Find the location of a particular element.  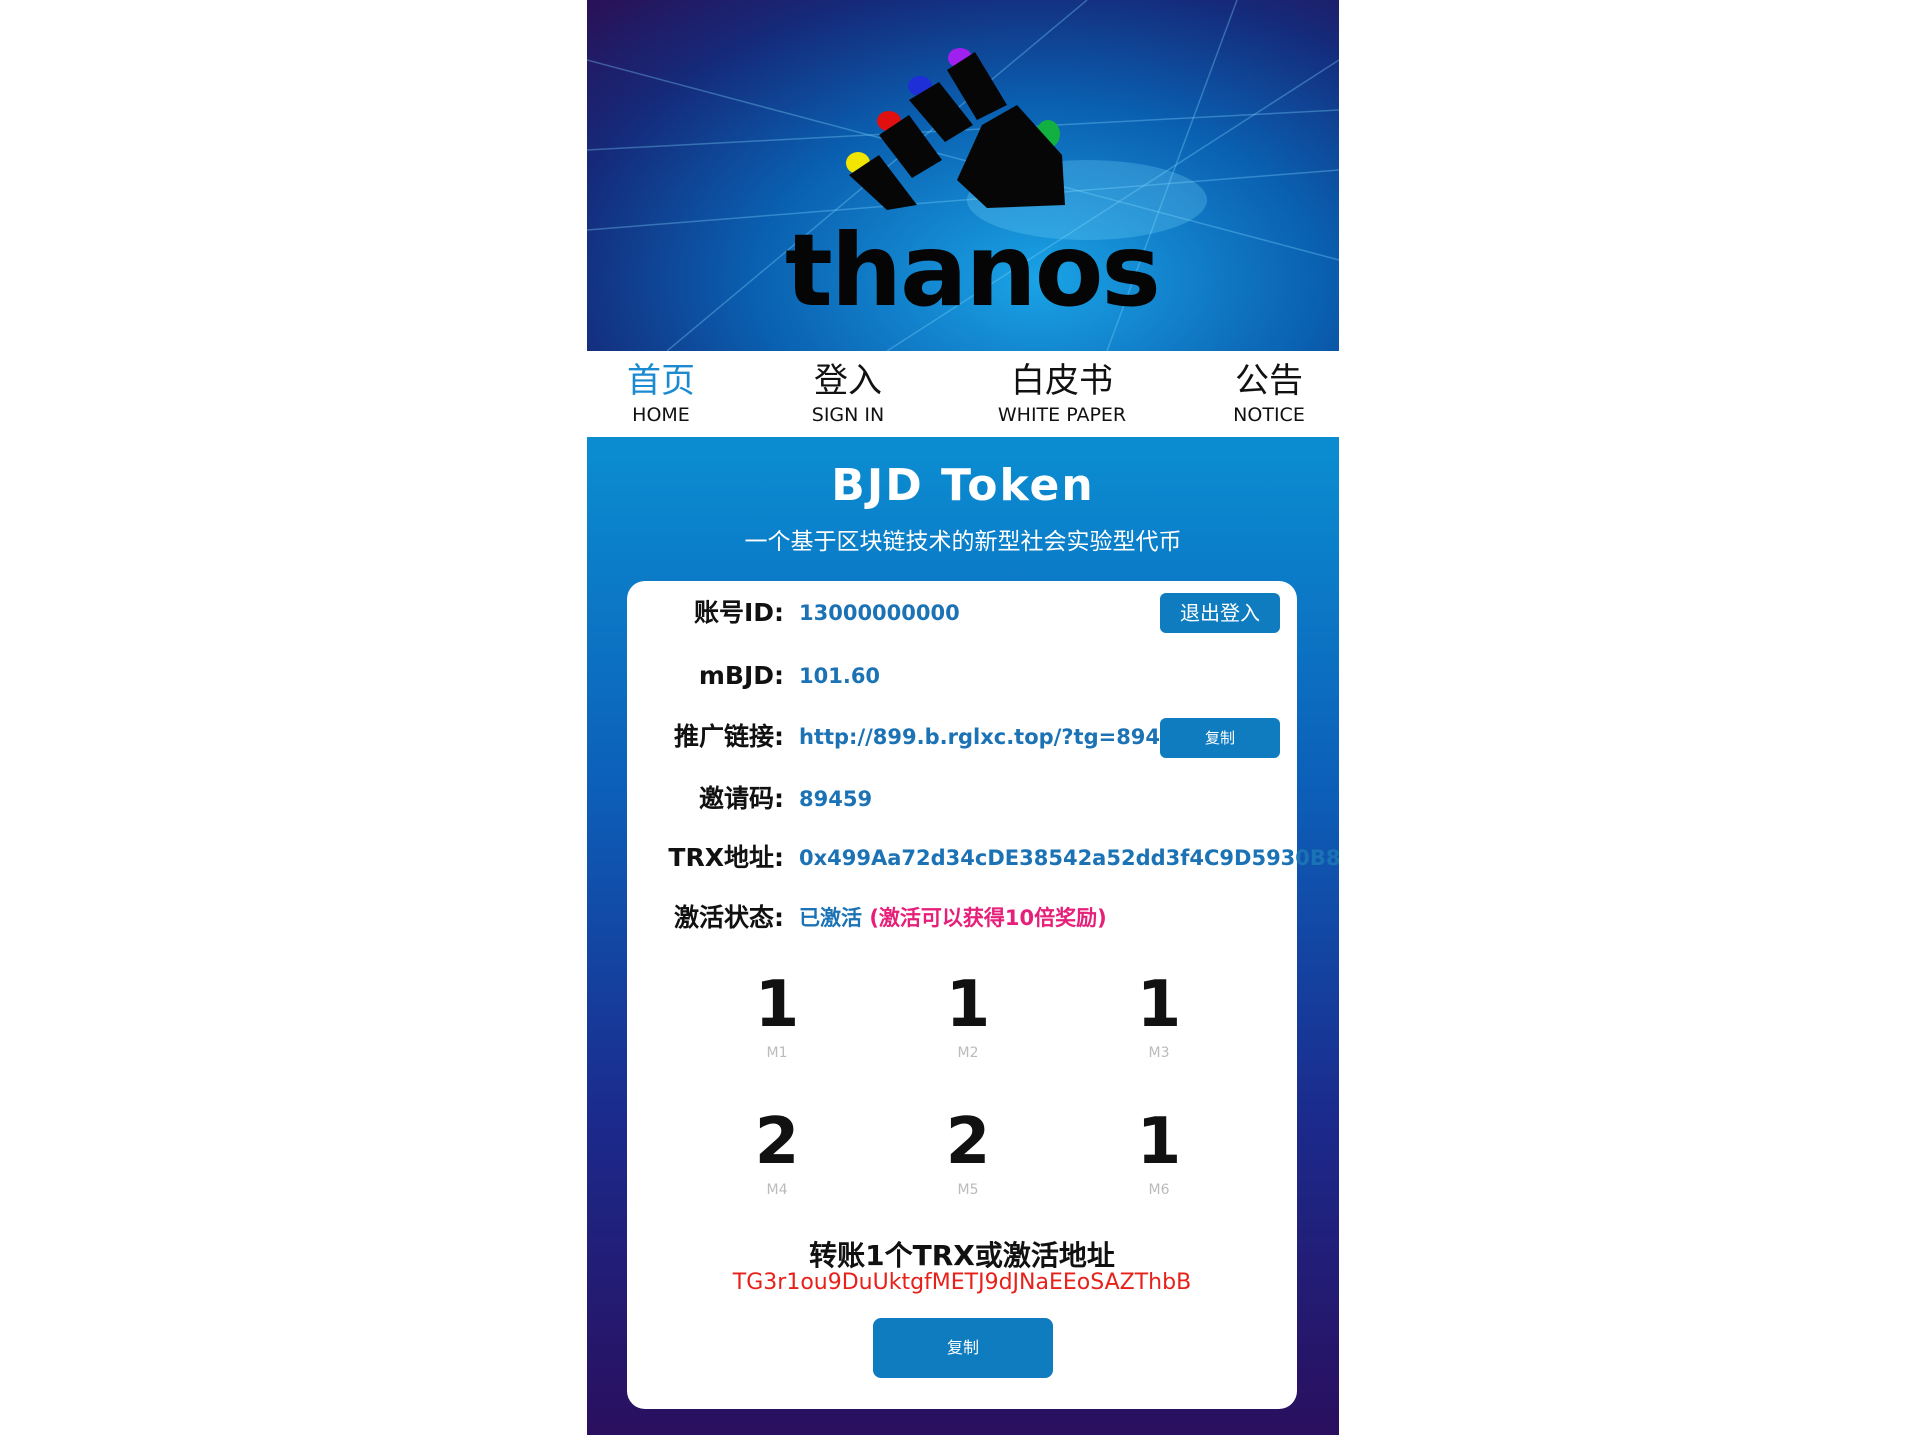

copy-address-button: 复制 is located at coordinates (963, 1348).